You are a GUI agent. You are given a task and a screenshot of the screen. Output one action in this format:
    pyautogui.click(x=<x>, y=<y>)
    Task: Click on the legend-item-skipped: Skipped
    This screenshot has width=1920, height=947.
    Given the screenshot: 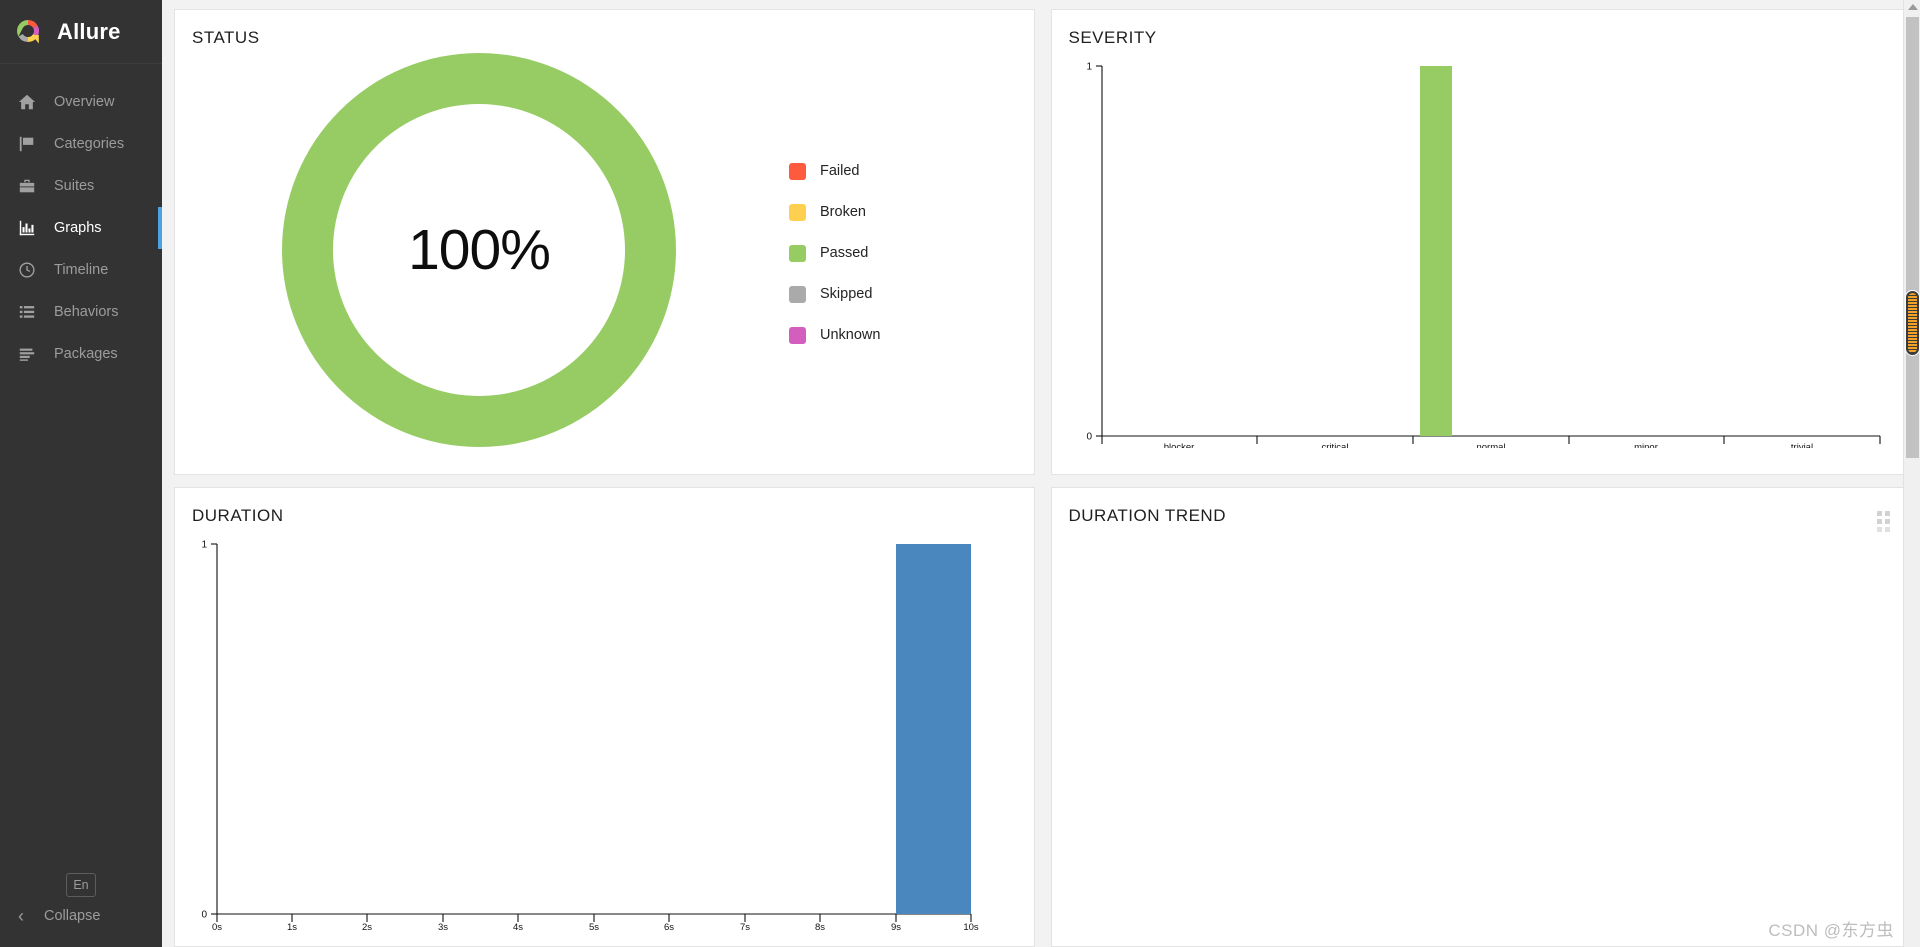 What is the action you would take?
    pyautogui.click(x=834, y=294)
    